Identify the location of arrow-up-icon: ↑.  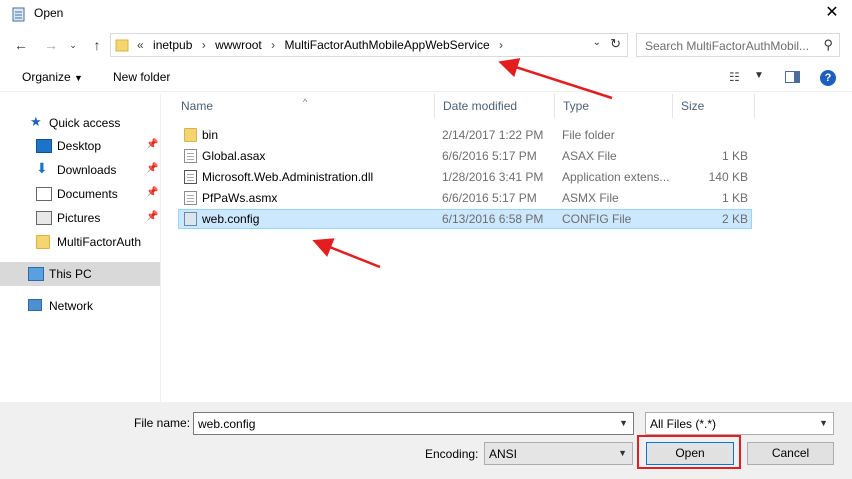
(97, 45).